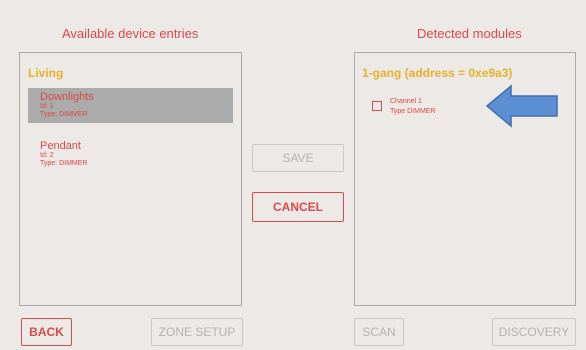  What do you see at coordinates (469, 33) in the screenshot?
I see `detected-modules-title: Detected modules` at bounding box center [469, 33].